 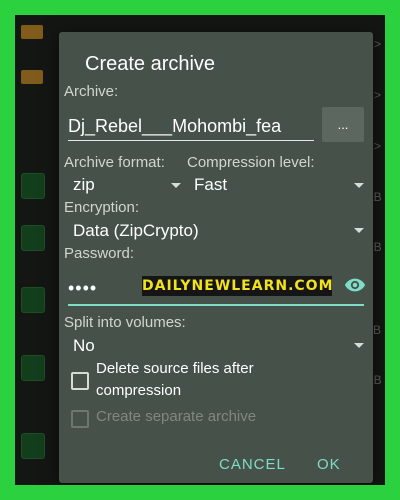 I want to click on dialog-title: Create archive, so click(x=150, y=64).